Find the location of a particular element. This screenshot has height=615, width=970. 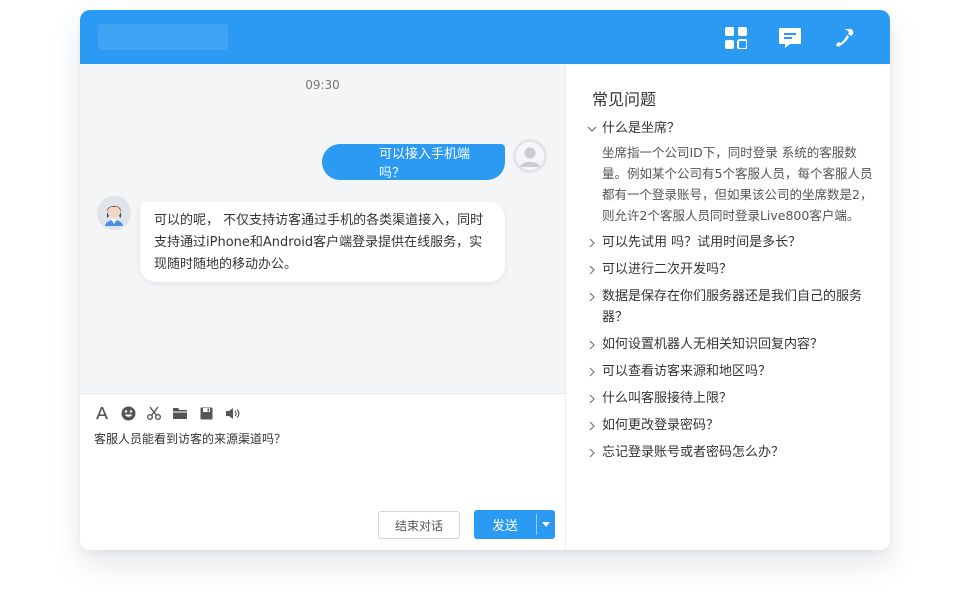

faq-item-3: 数据是保存在你们服务器还是我们自己的服务器？ is located at coordinates (731, 307).